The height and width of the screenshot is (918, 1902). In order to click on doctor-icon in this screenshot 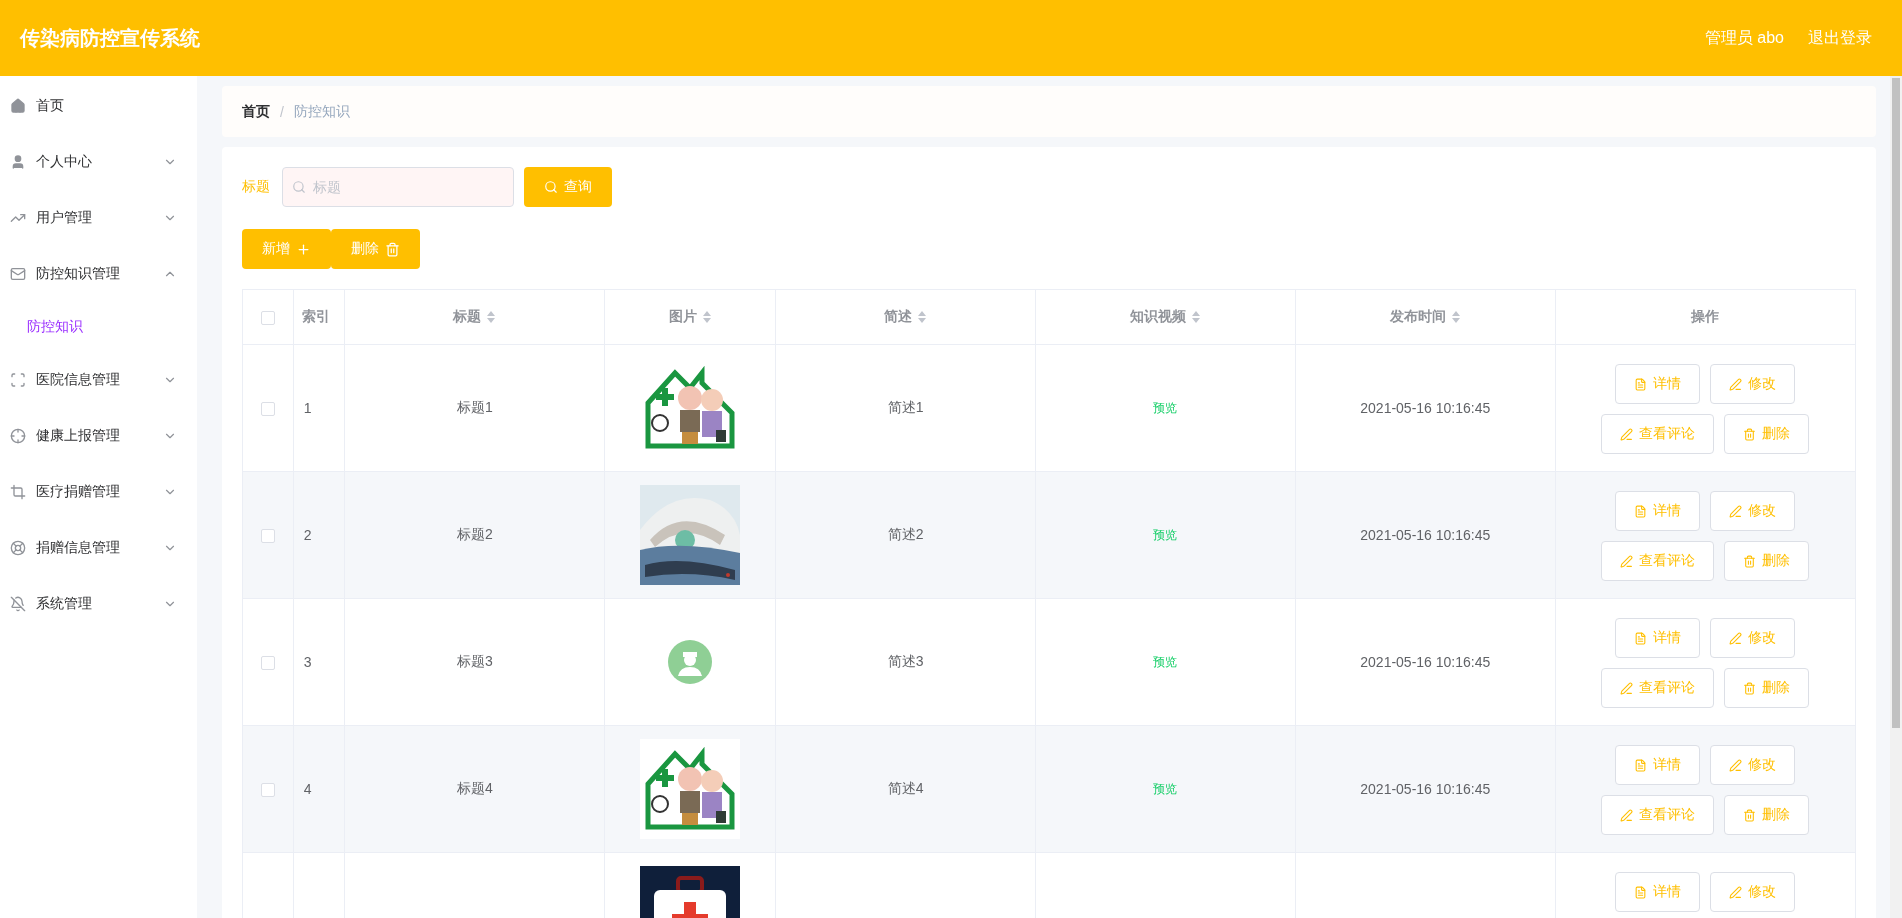, I will do `click(690, 662)`.